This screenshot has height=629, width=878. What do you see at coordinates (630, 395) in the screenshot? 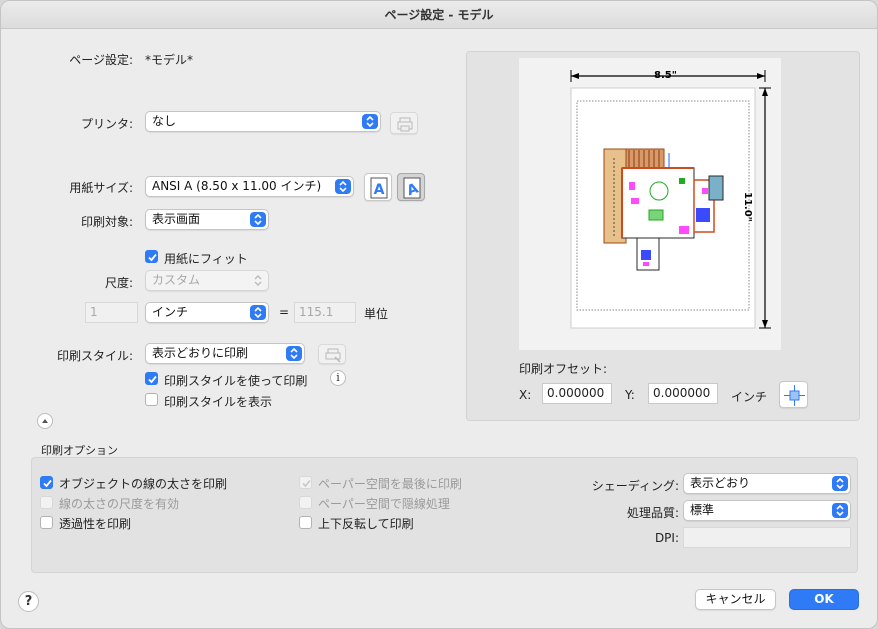
I see `offset-y-label: Y:` at bounding box center [630, 395].